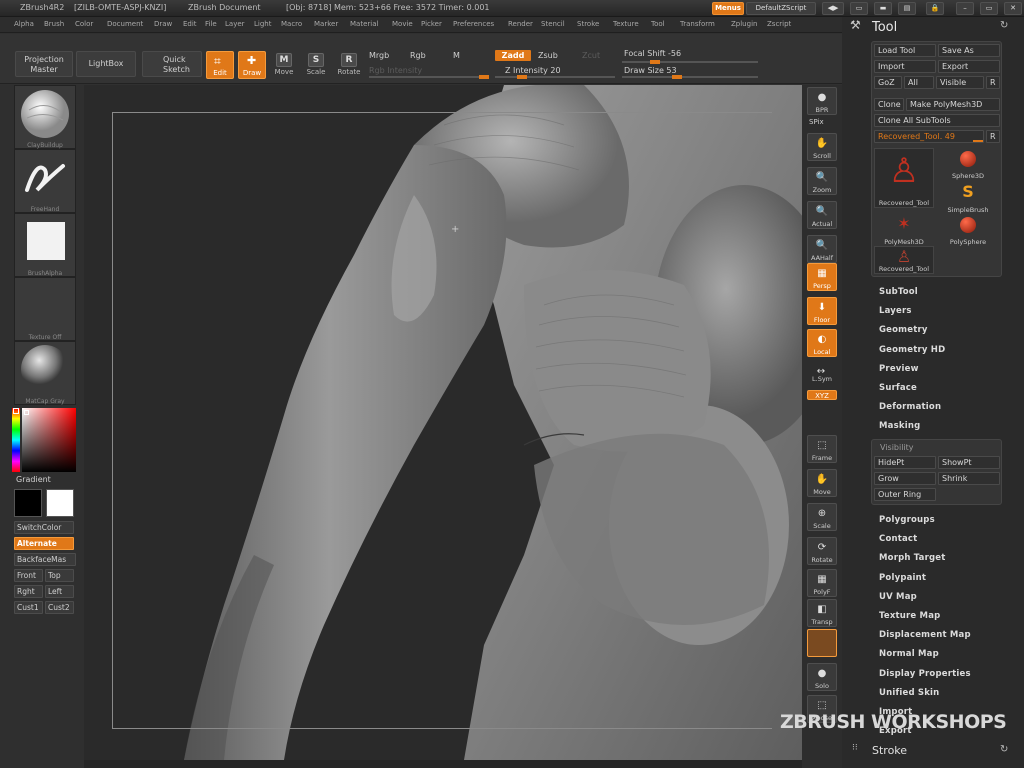 Image resolution: width=1024 pixels, height=768 pixels. I want to click on goz-button: GoZ, so click(888, 82).